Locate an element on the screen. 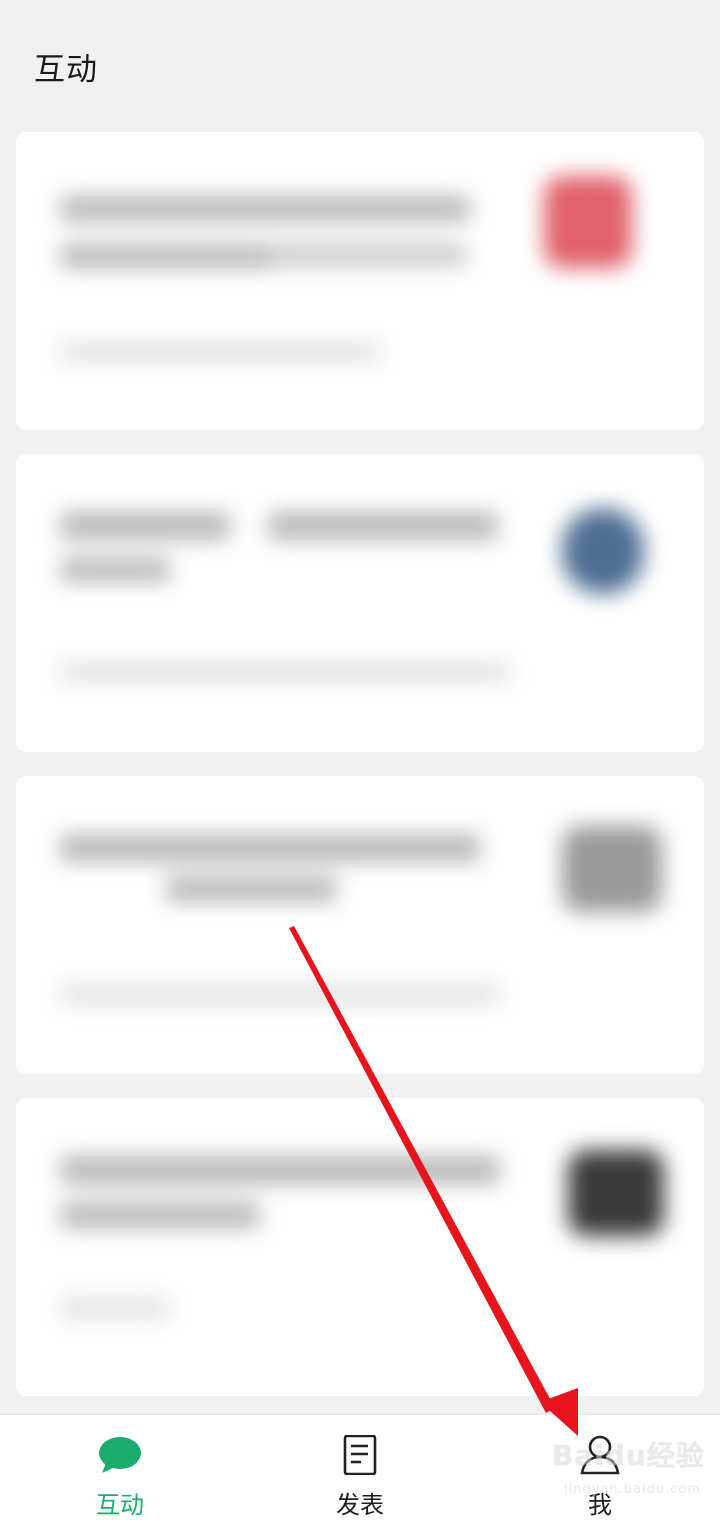  bottom-tab-bar: 互动 发表 我 is located at coordinates (360, 1470).